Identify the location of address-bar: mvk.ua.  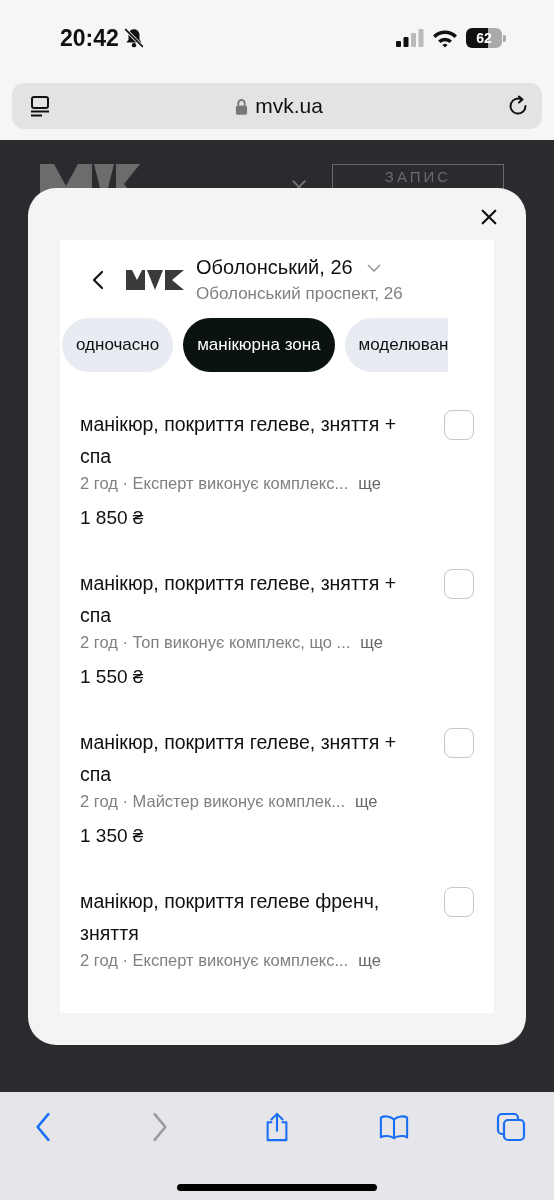
(277, 106).